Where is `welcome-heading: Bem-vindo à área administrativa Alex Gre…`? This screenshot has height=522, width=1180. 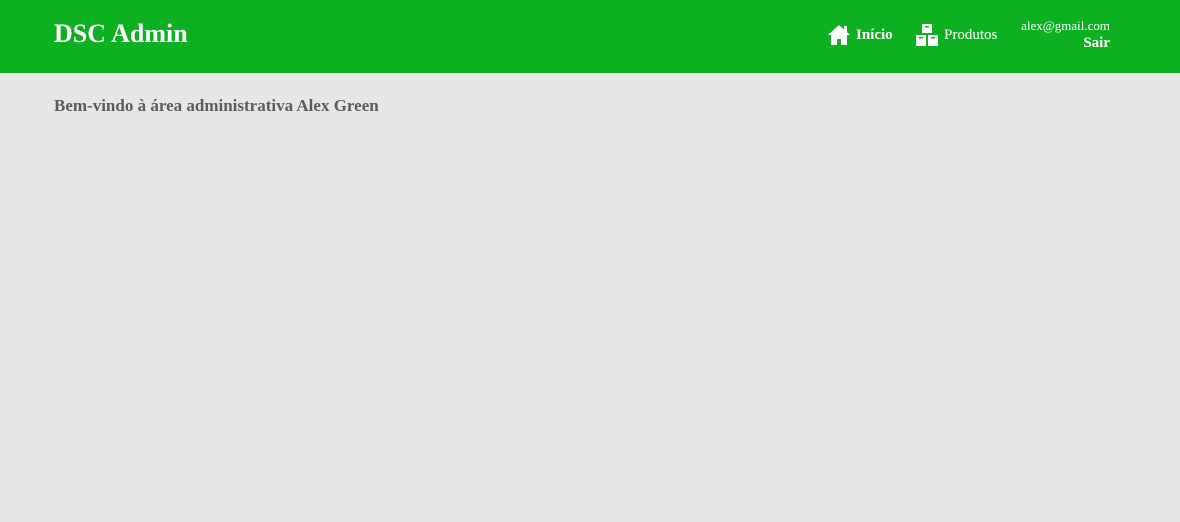
welcome-heading: Bem-vindo à área administrativa Alex Gre… is located at coordinates (216, 105).